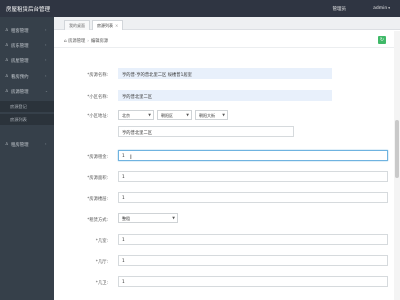  What do you see at coordinates (207, 115) in the screenshot?
I see `street-value: 朝阳大街` at bounding box center [207, 115].